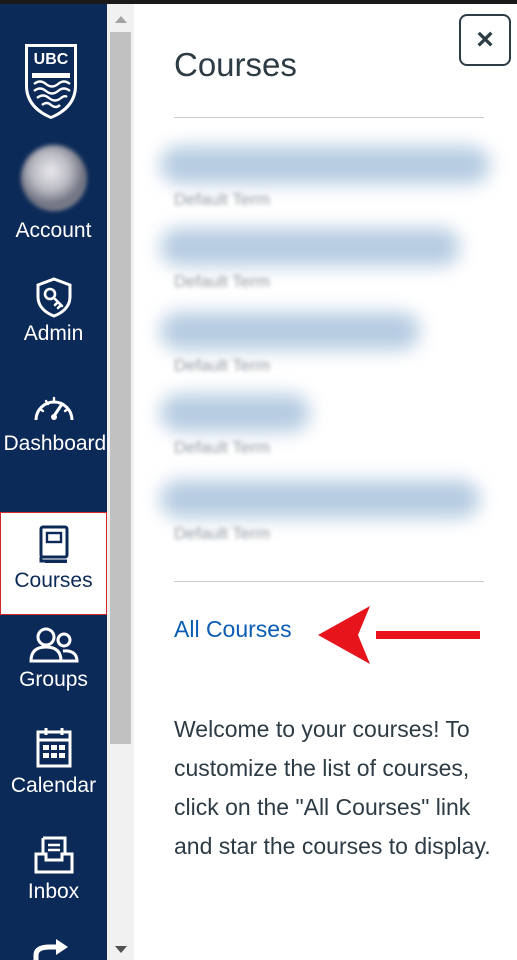  What do you see at coordinates (121, 19) in the screenshot?
I see `scroll-up-arrow-icon` at bounding box center [121, 19].